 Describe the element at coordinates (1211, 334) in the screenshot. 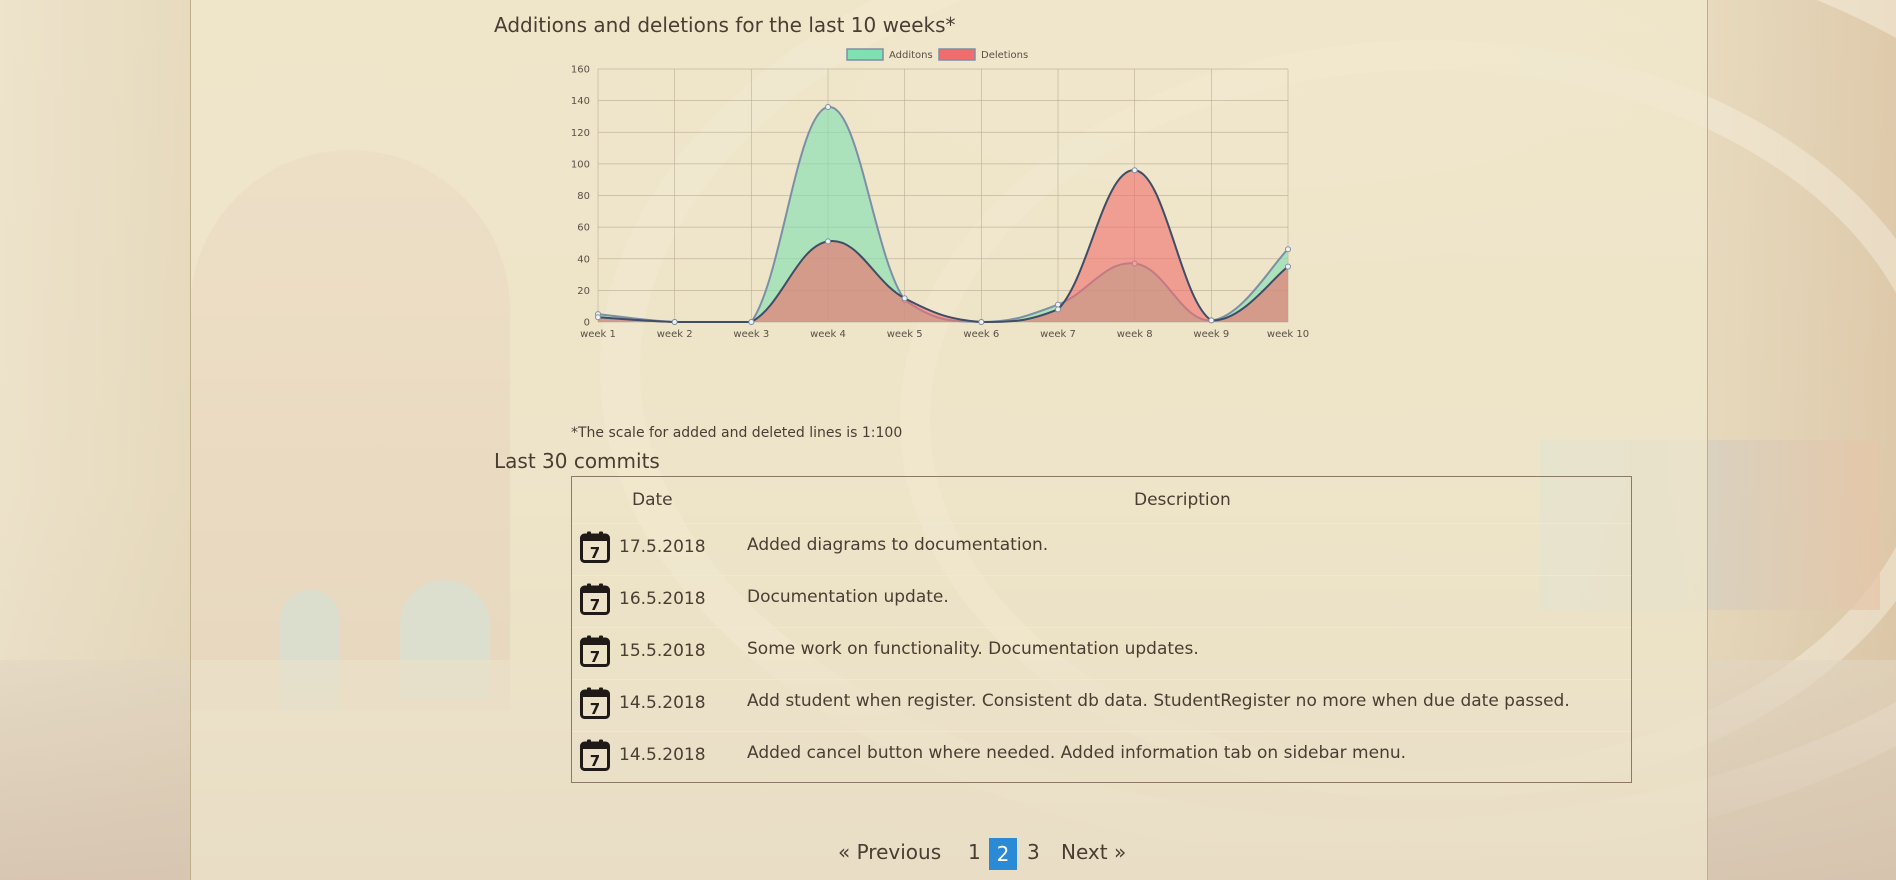

I see `x-tick-label: week 9` at that location.